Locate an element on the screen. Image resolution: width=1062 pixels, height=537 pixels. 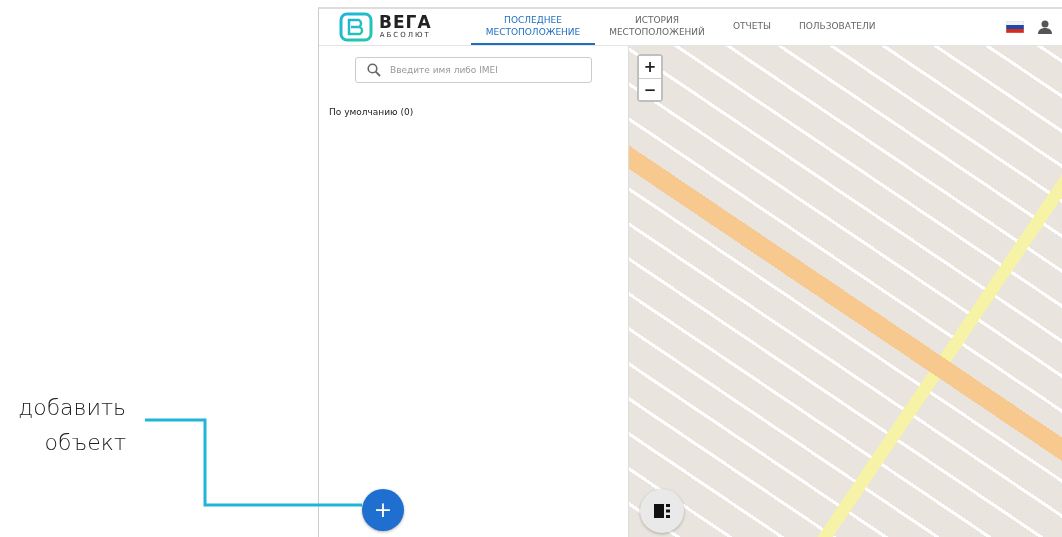
add-button: + is located at coordinates (383, 510).